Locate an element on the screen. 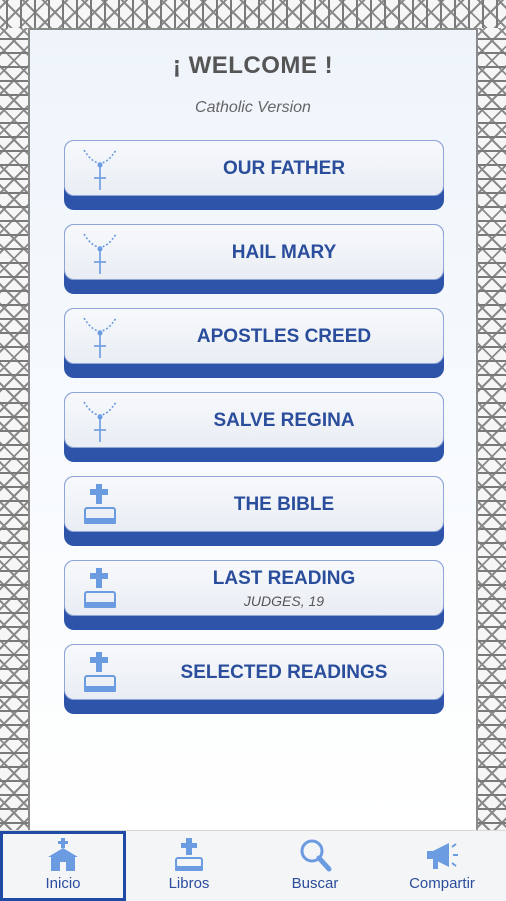  the-bible-button: THE BIBLE is located at coordinates (254, 511).